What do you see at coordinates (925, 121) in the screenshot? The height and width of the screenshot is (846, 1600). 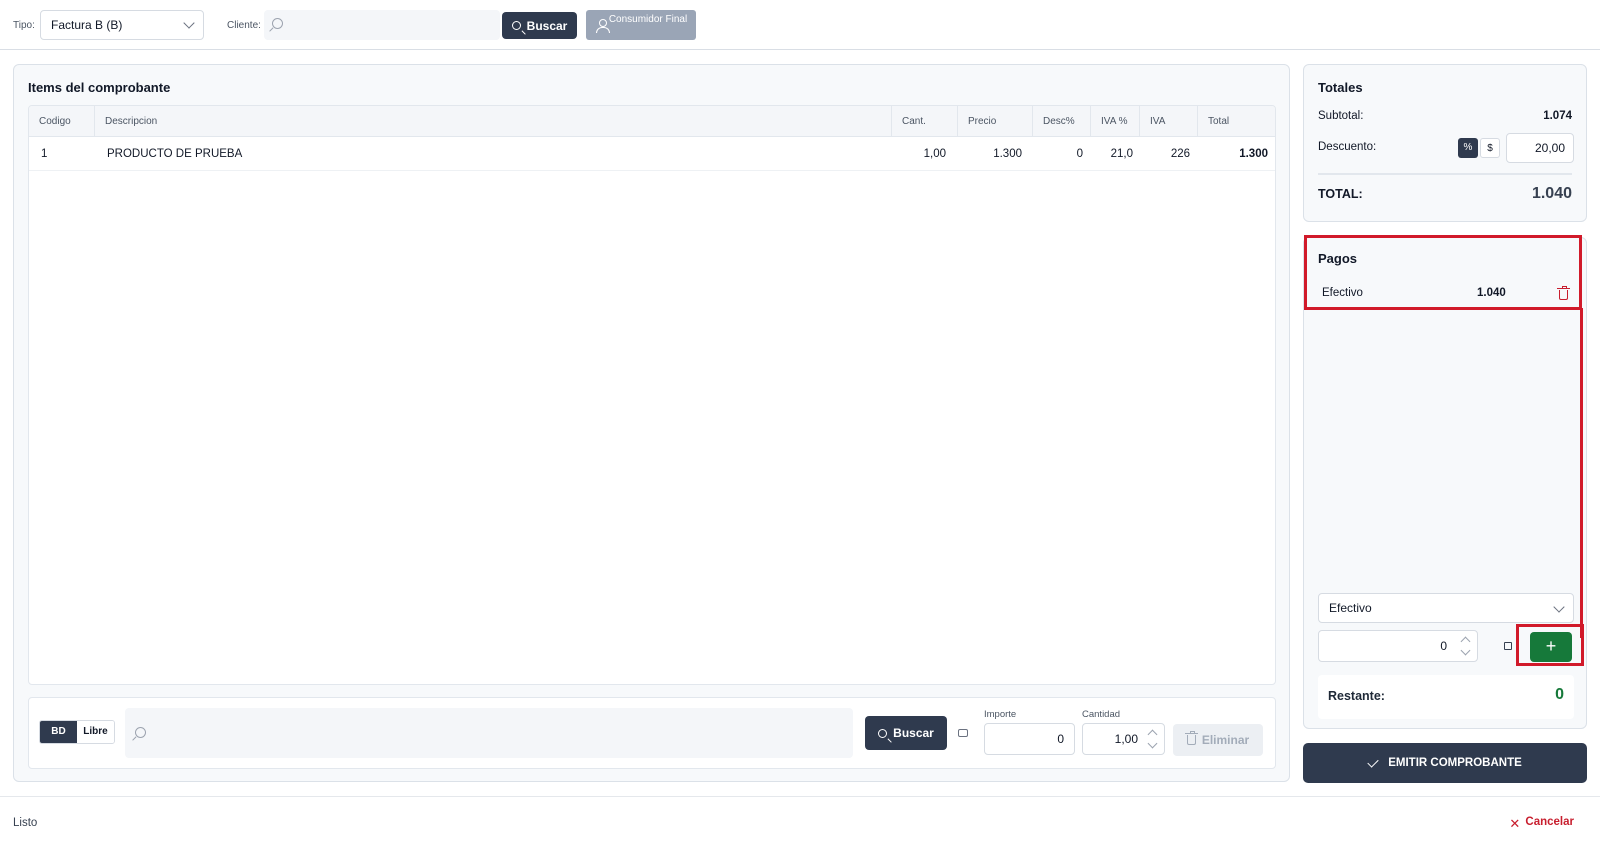 I see `col-cant: Cant.` at bounding box center [925, 121].